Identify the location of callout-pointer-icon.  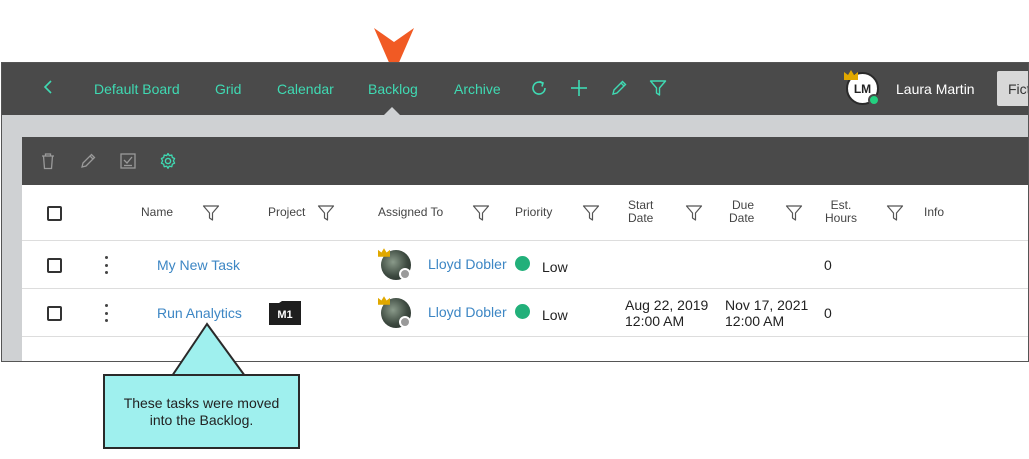
(208, 350).